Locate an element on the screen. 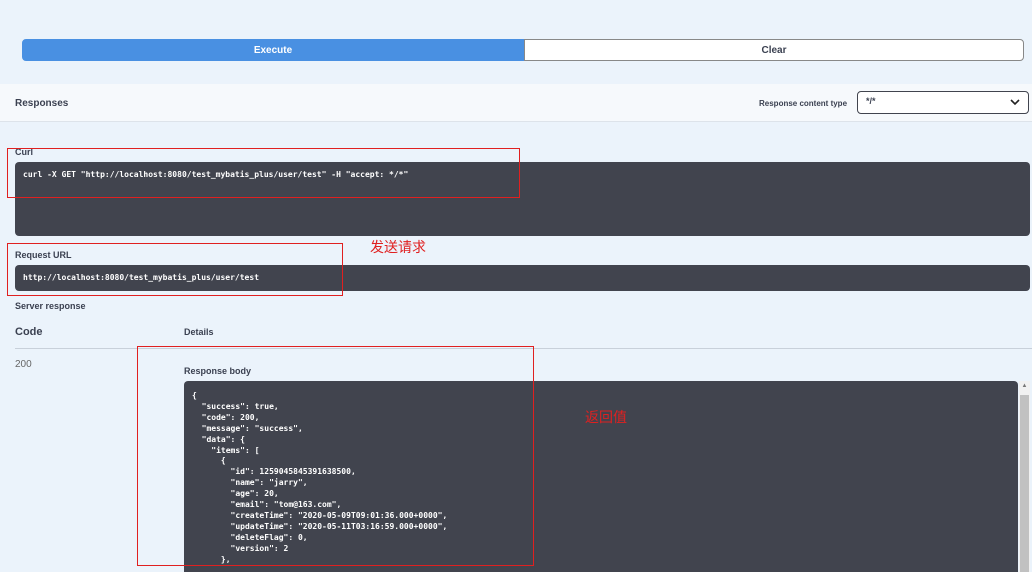 This screenshot has width=1032, height=572. execute-button: Execute is located at coordinates (273, 50).